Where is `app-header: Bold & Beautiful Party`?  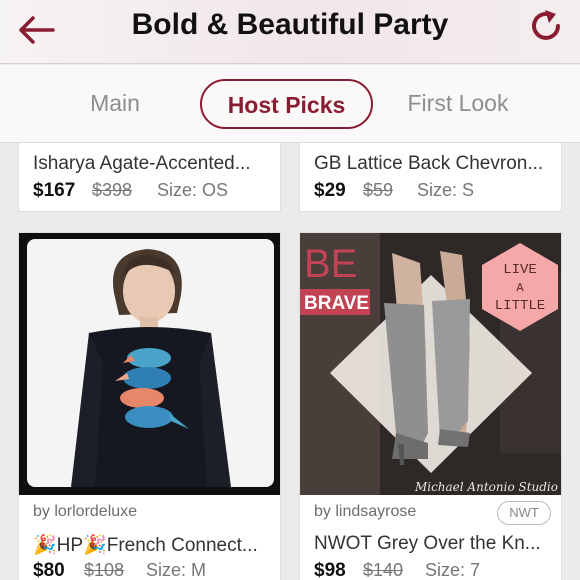
app-header: Bold & Beautiful Party is located at coordinates (290, 32).